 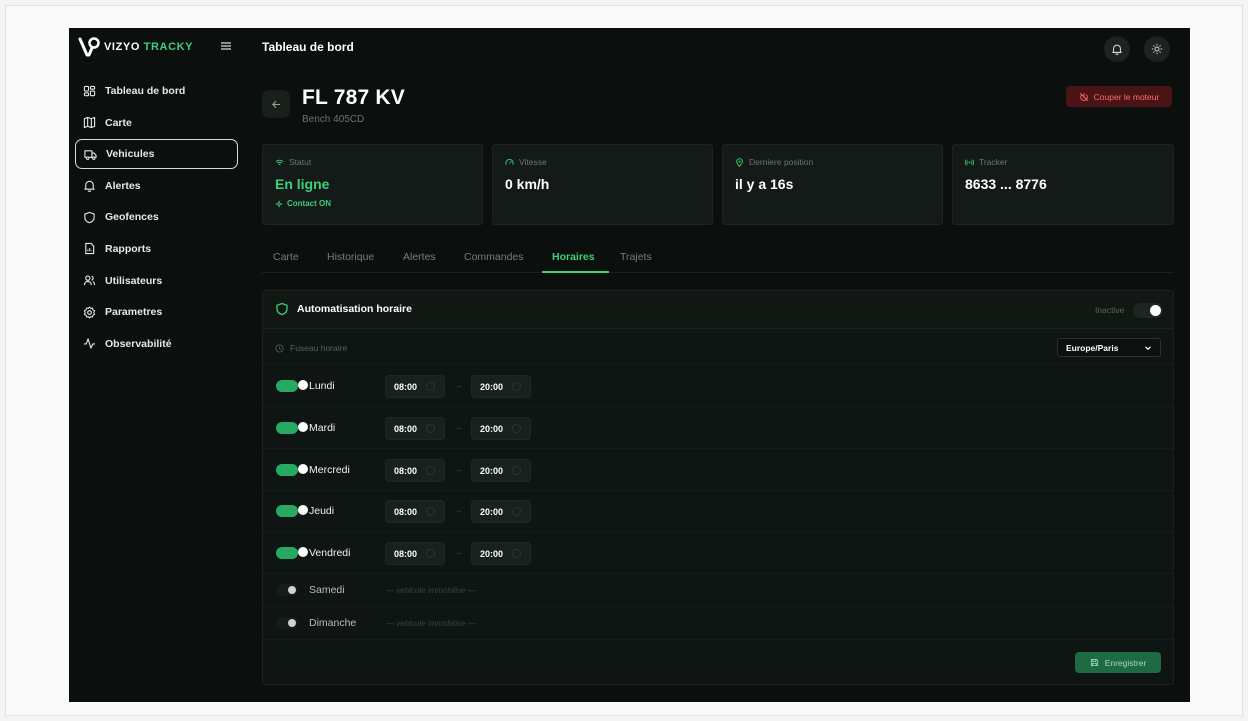 What do you see at coordinates (333, 623) in the screenshot?
I see `day-name: Dimanche` at bounding box center [333, 623].